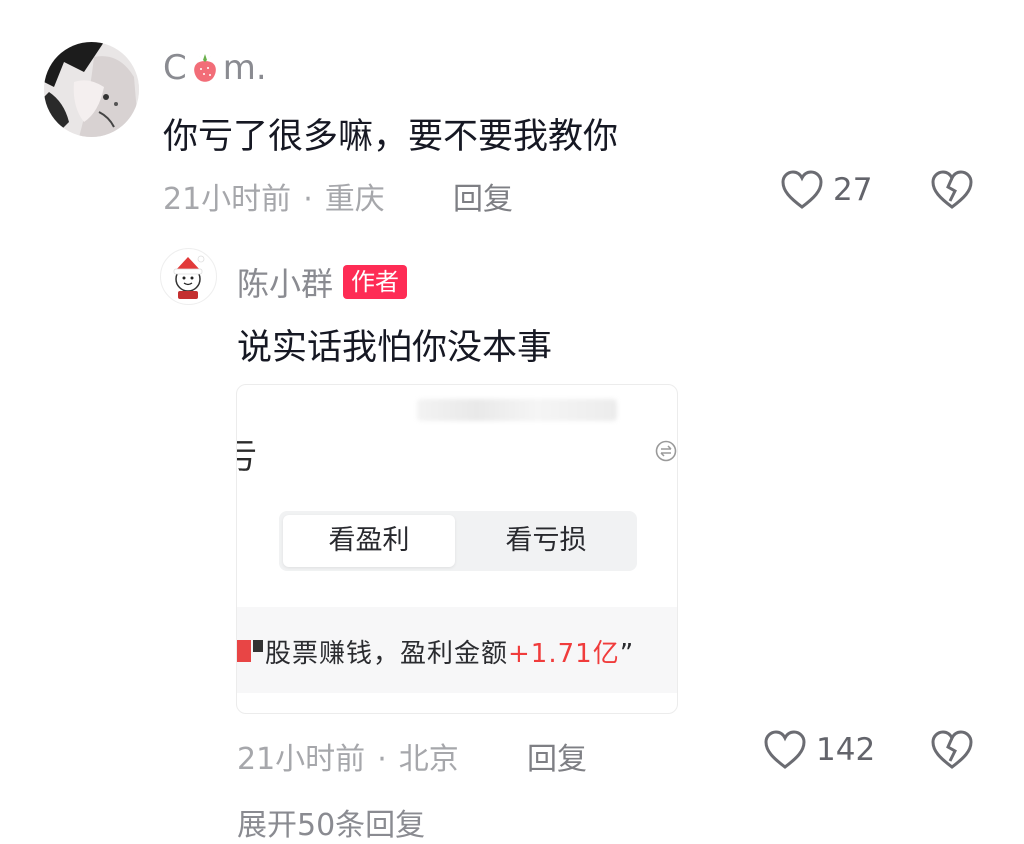 This screenshot has height=844, width=1024. I want to click on dark-marker-icon, so click(258, 646).